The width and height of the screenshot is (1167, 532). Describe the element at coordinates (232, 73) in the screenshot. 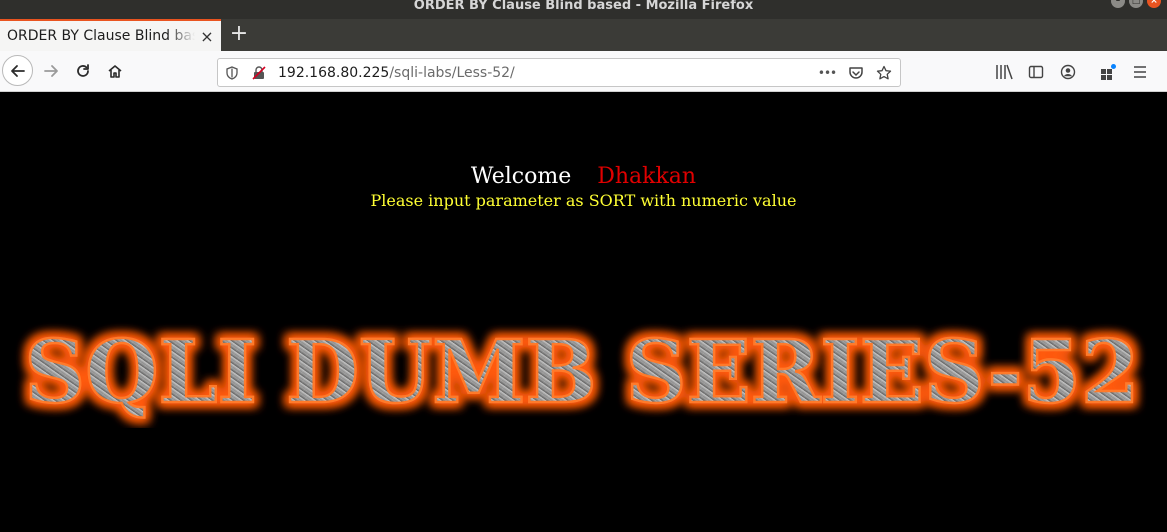

I see `tracking-protection-icon` at that location.